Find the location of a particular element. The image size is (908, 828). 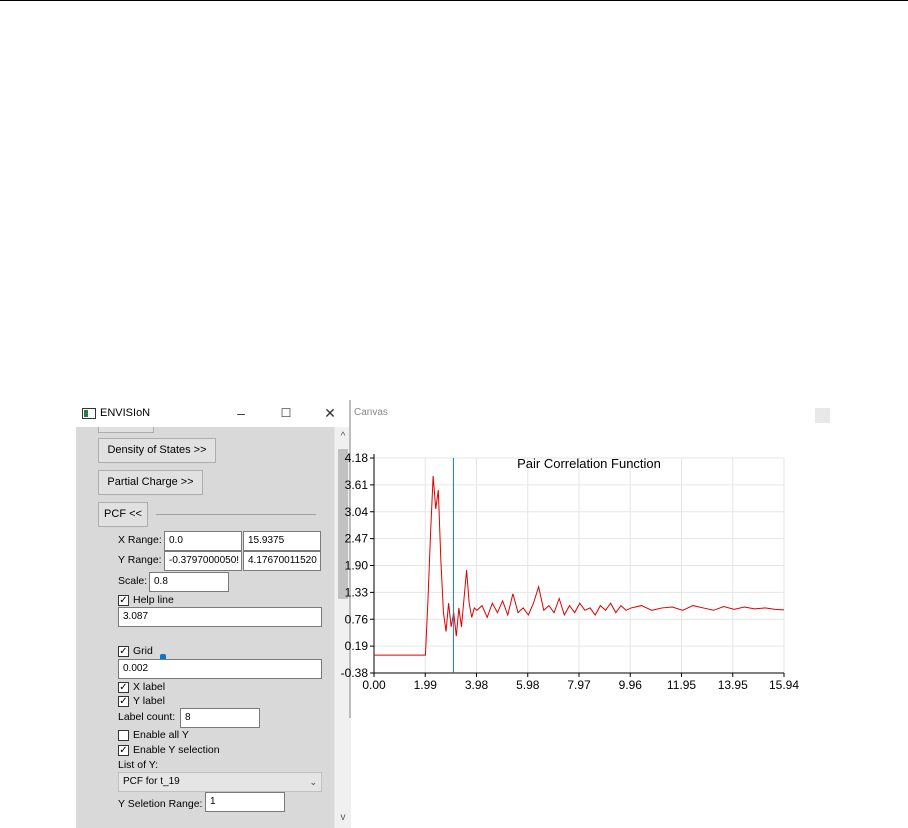

x-tick-label: 0.00 is located at coordinates (374, 685).